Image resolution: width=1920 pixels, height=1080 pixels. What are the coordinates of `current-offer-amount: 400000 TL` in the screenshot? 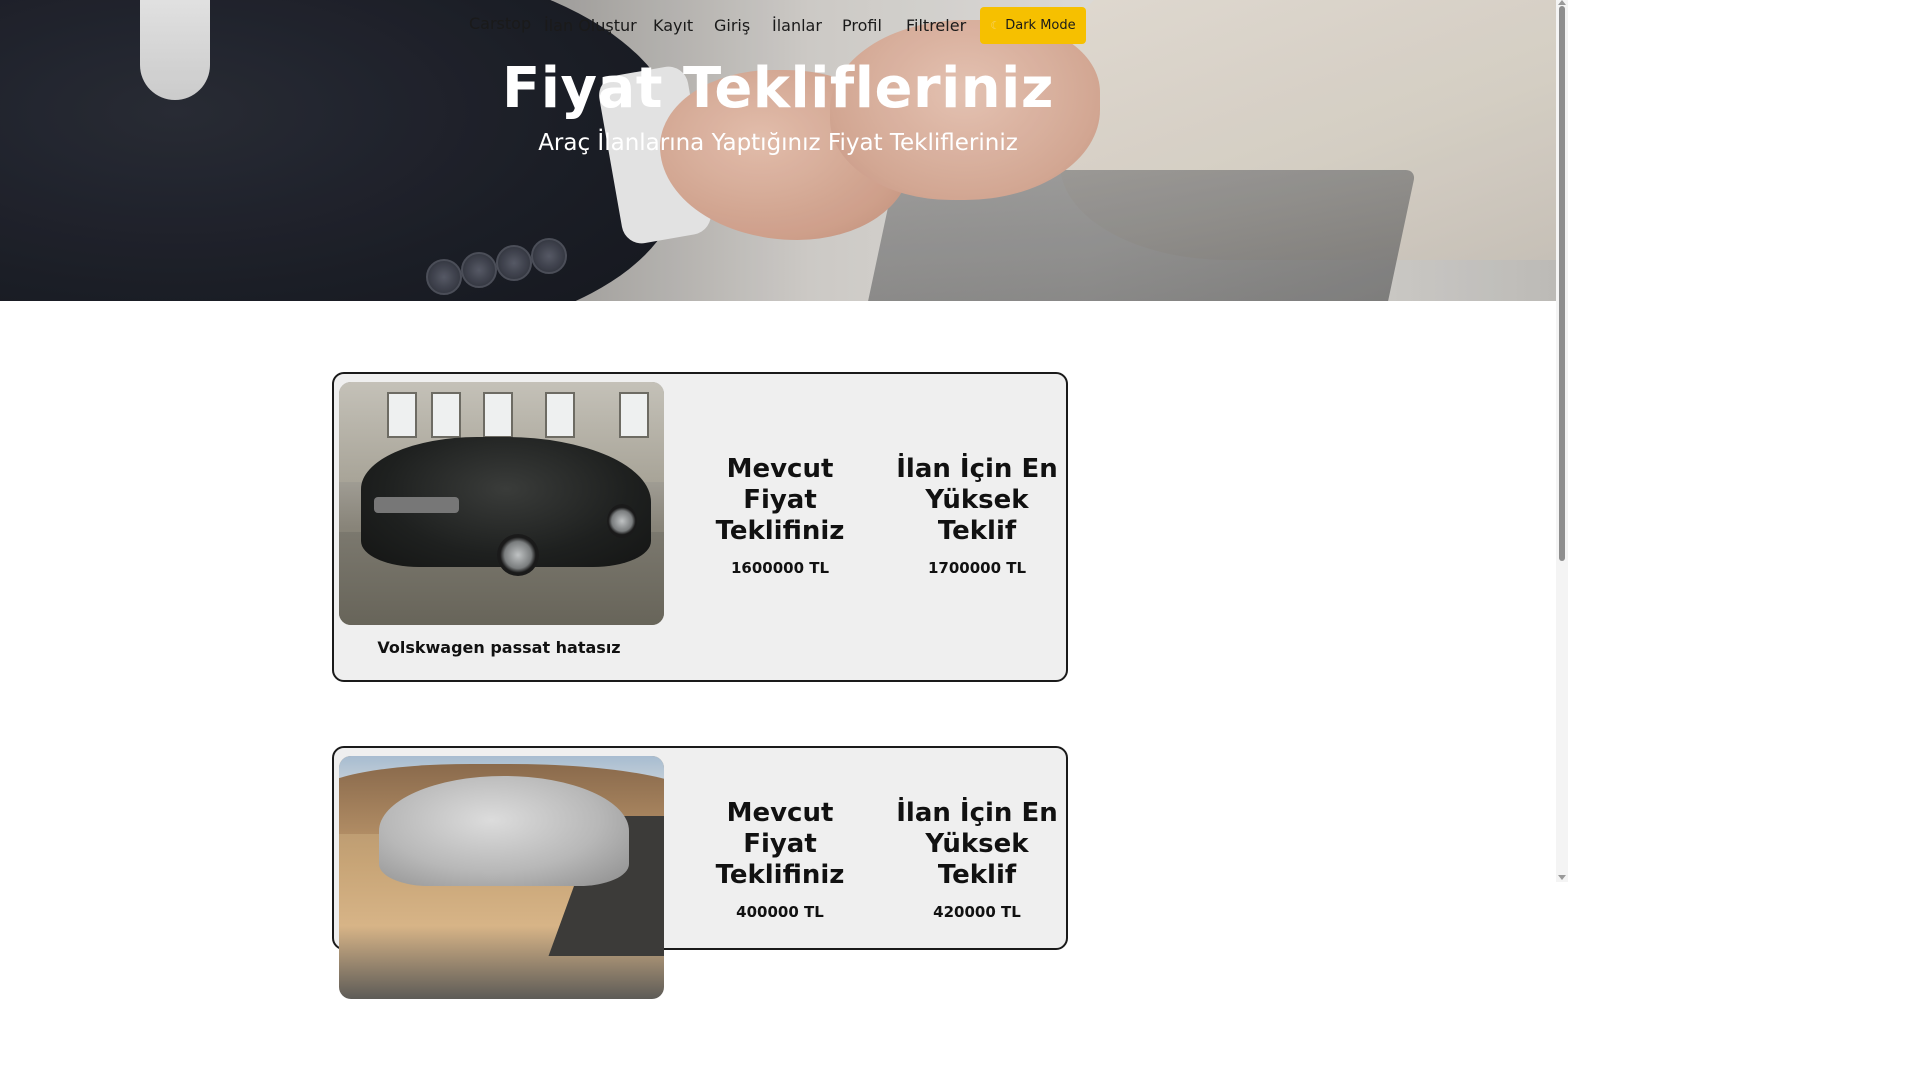 It's located at (780, 912).